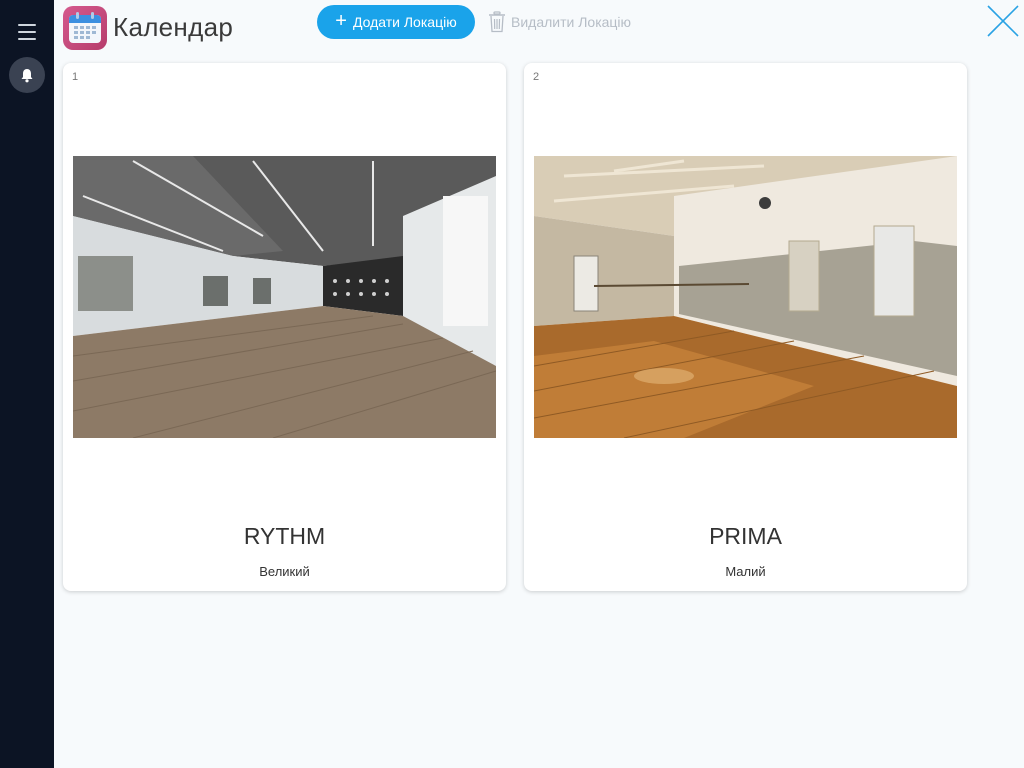 This screenshot has width=1024, height=768. Describe the element at coordinates (284, 536) in the screenshot. I see `location-name: RYTHM` at that location.